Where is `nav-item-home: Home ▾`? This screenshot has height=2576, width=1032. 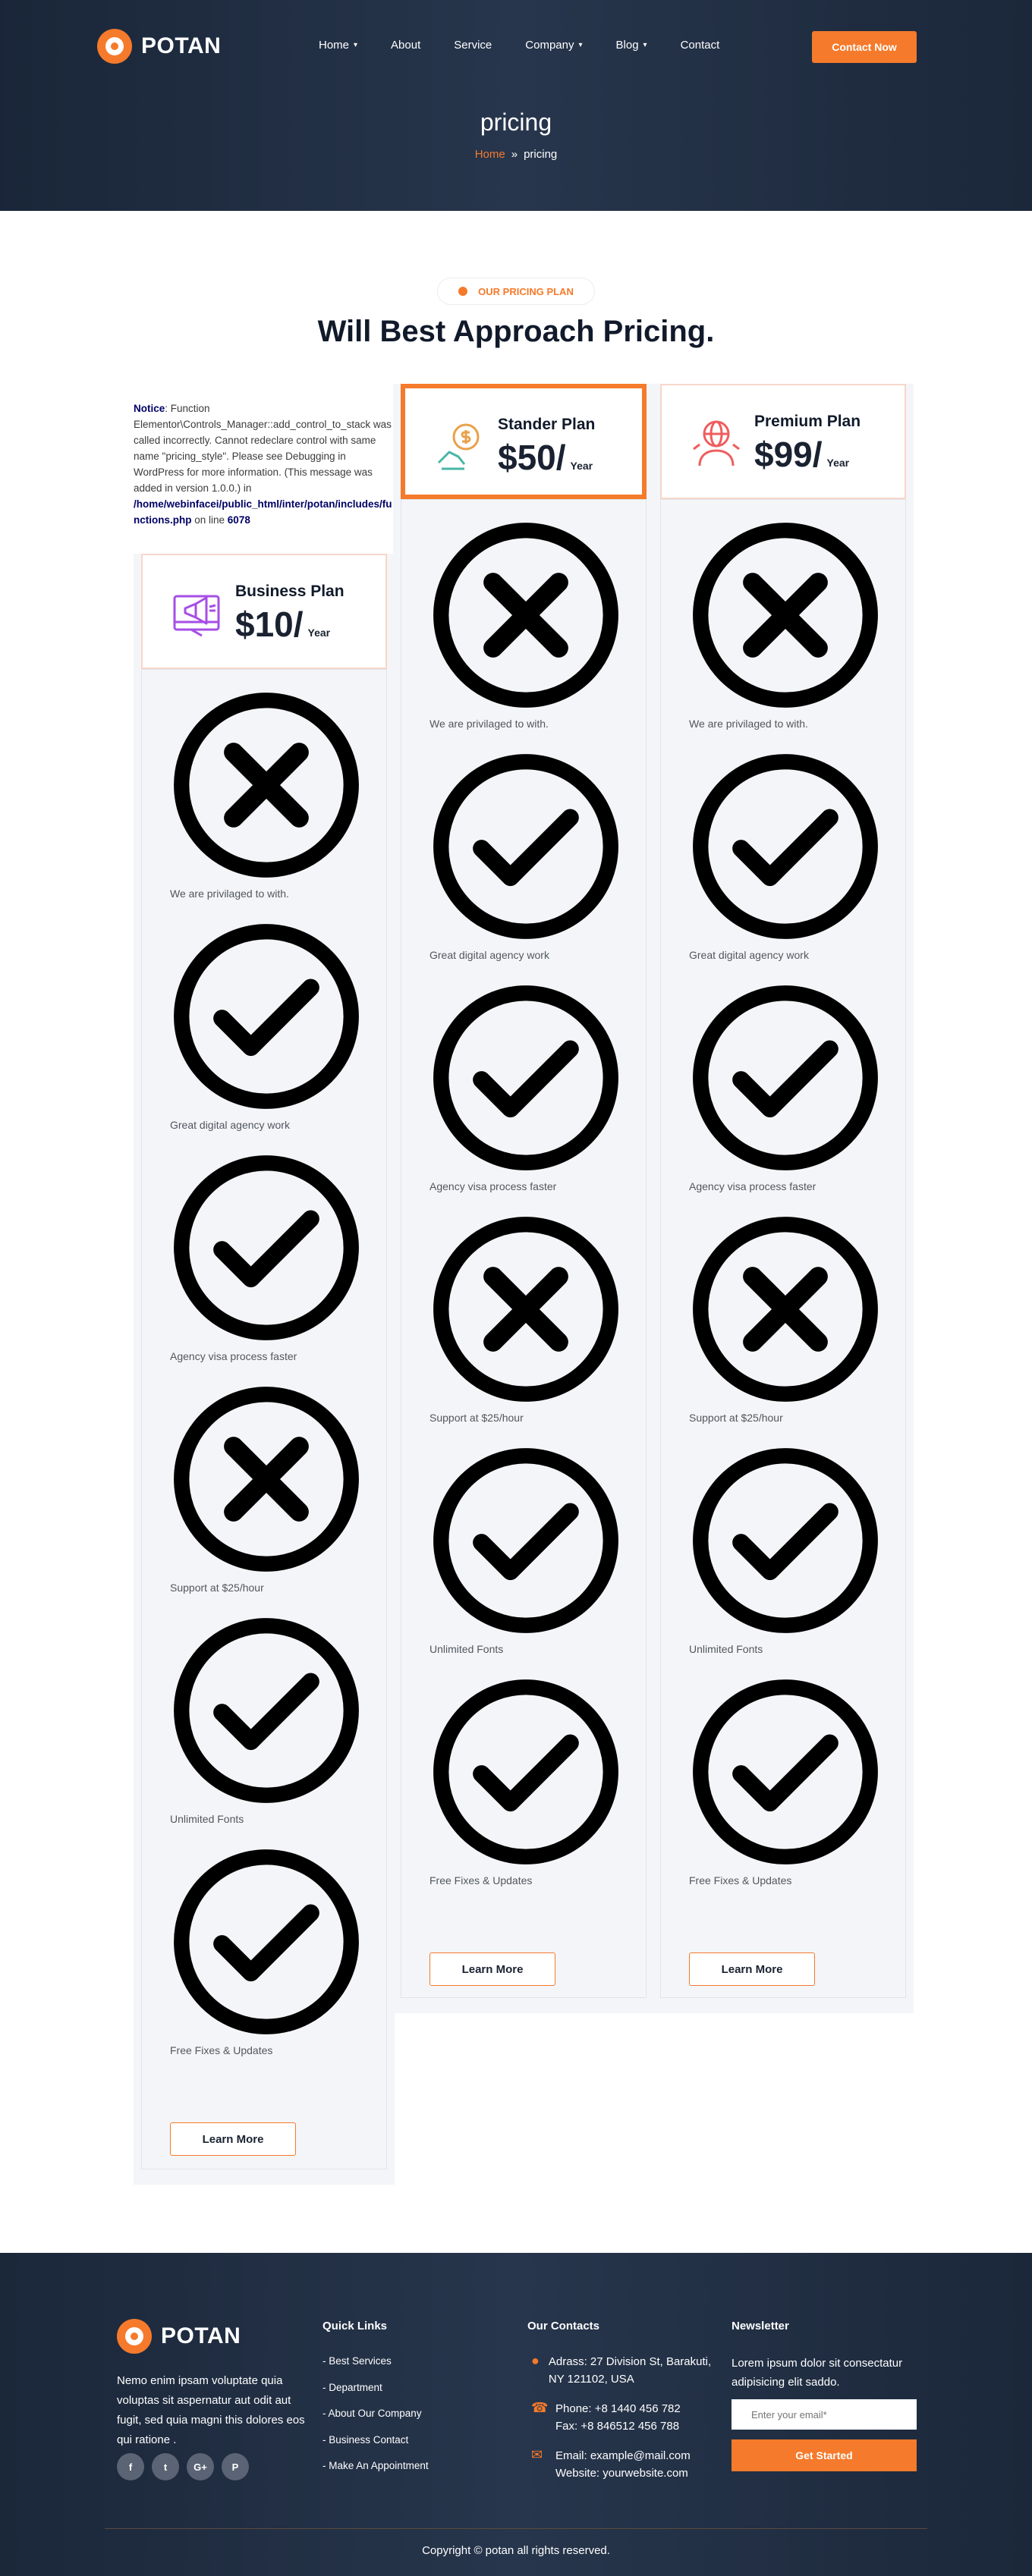 nav-item-home: Home ▾ is located at coordinates (338, 45).